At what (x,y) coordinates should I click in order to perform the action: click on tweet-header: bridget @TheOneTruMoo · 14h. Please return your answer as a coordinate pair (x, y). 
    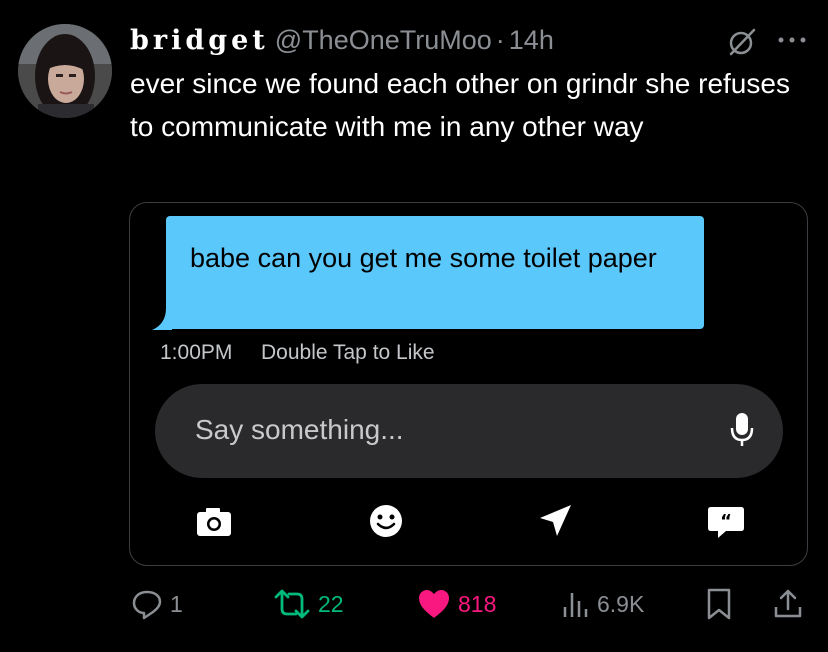
    Looking at the image, I should click on (342, 40).